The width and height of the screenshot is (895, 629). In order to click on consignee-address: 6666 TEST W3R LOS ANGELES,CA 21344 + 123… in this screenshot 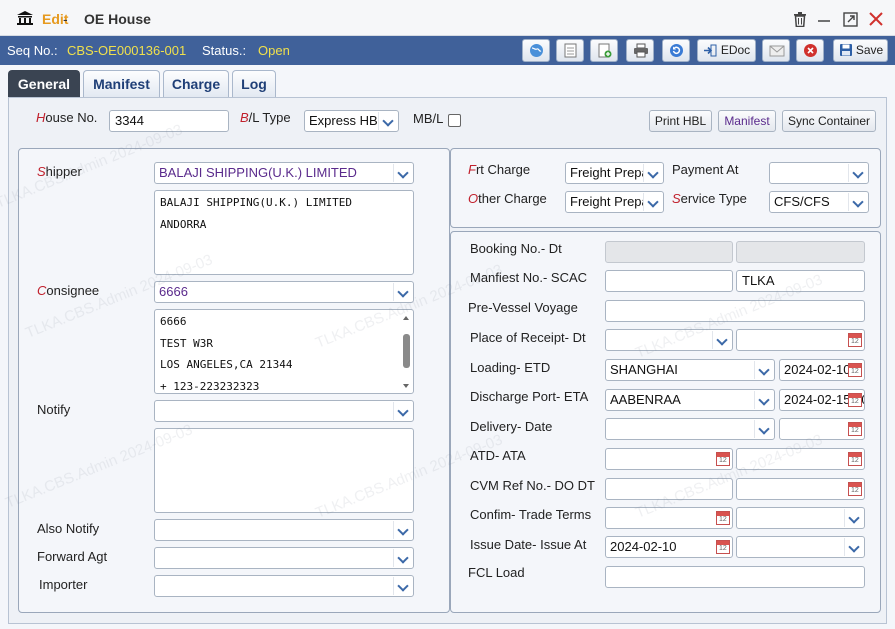, I will do `click(284, 351)`.